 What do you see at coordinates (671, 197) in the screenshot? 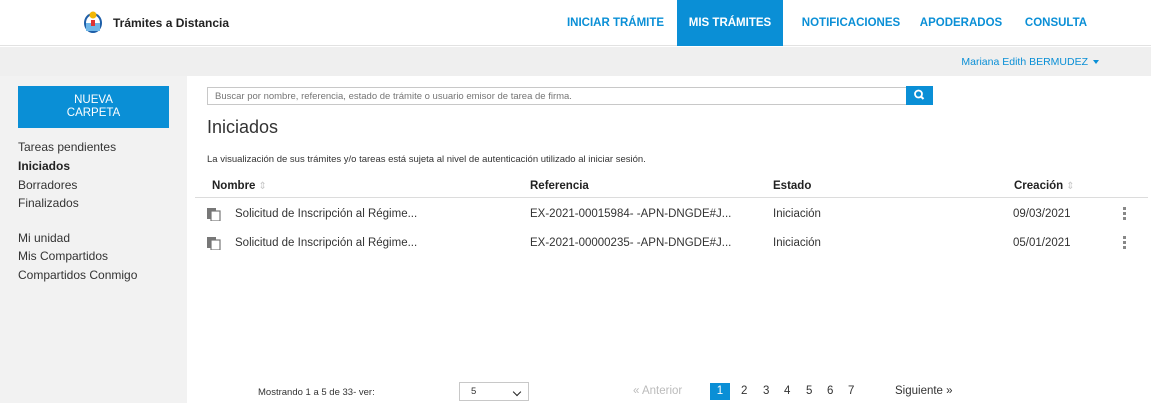
I see `table-header-divider` at bounding box center [671, 197].